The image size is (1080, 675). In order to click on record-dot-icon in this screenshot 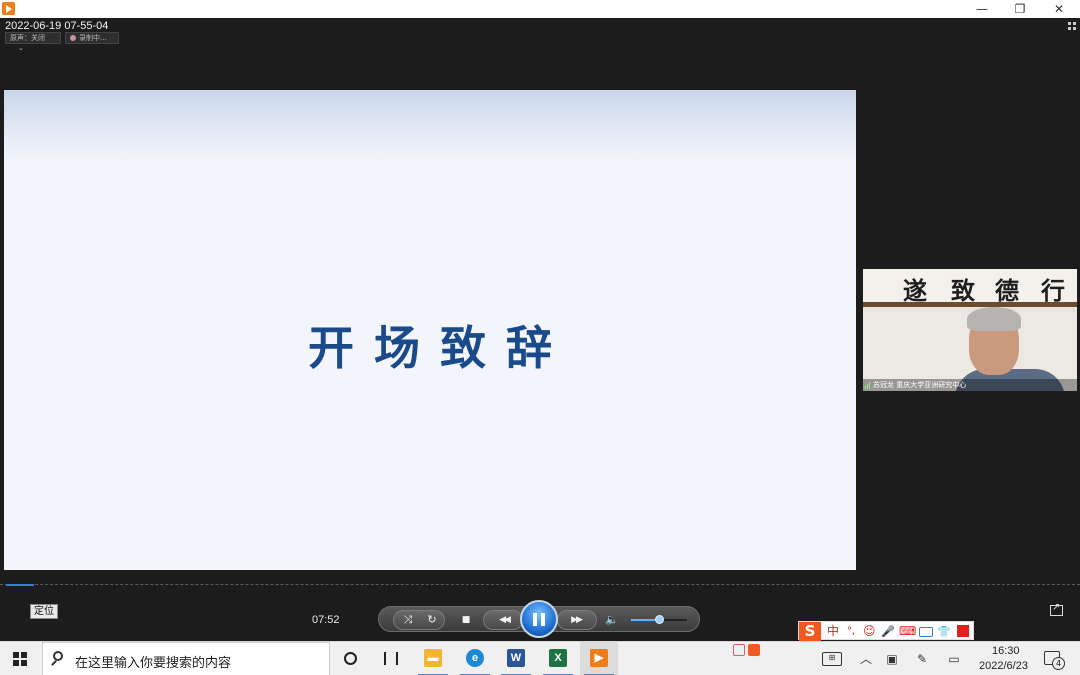, I will do `click(73, 38)`.